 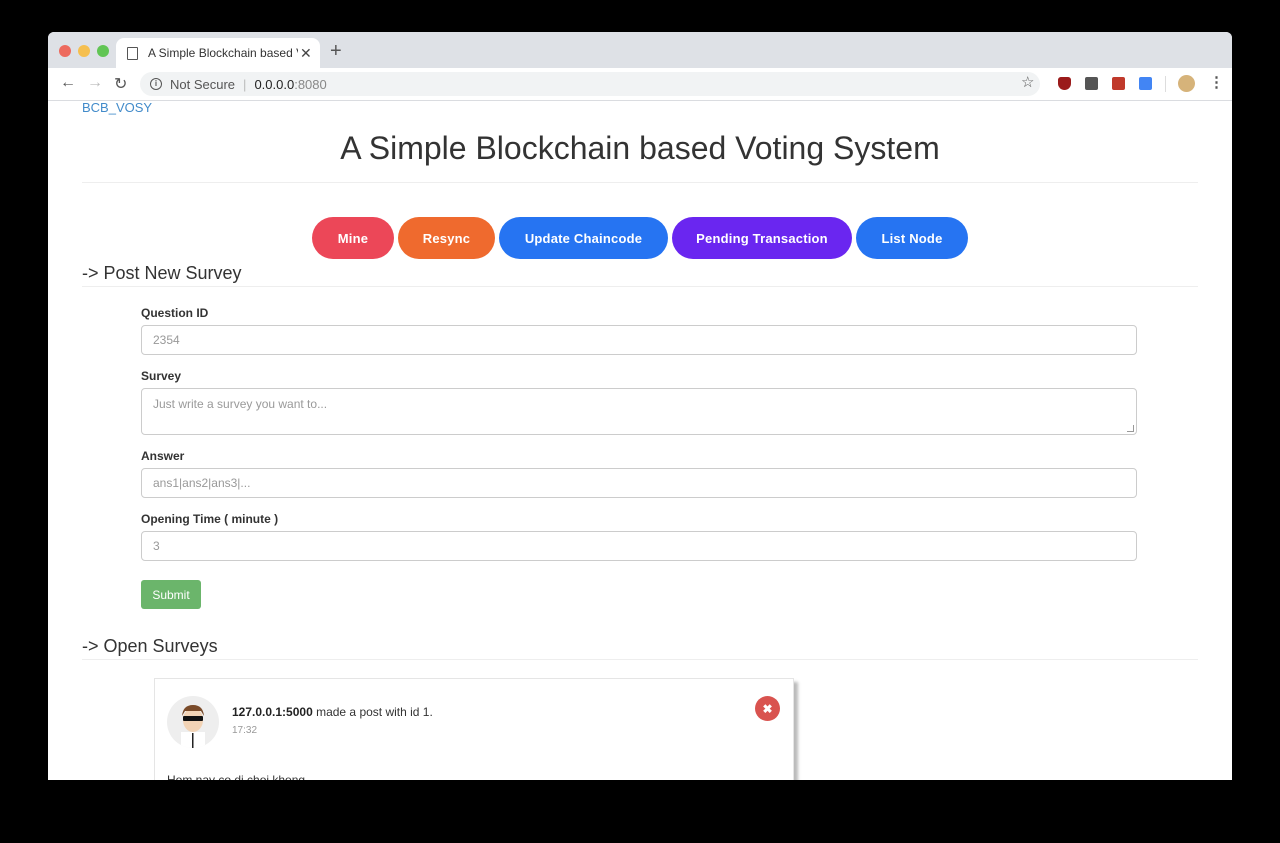 I want to click on extension-icon, so click(x=1091, y=83).